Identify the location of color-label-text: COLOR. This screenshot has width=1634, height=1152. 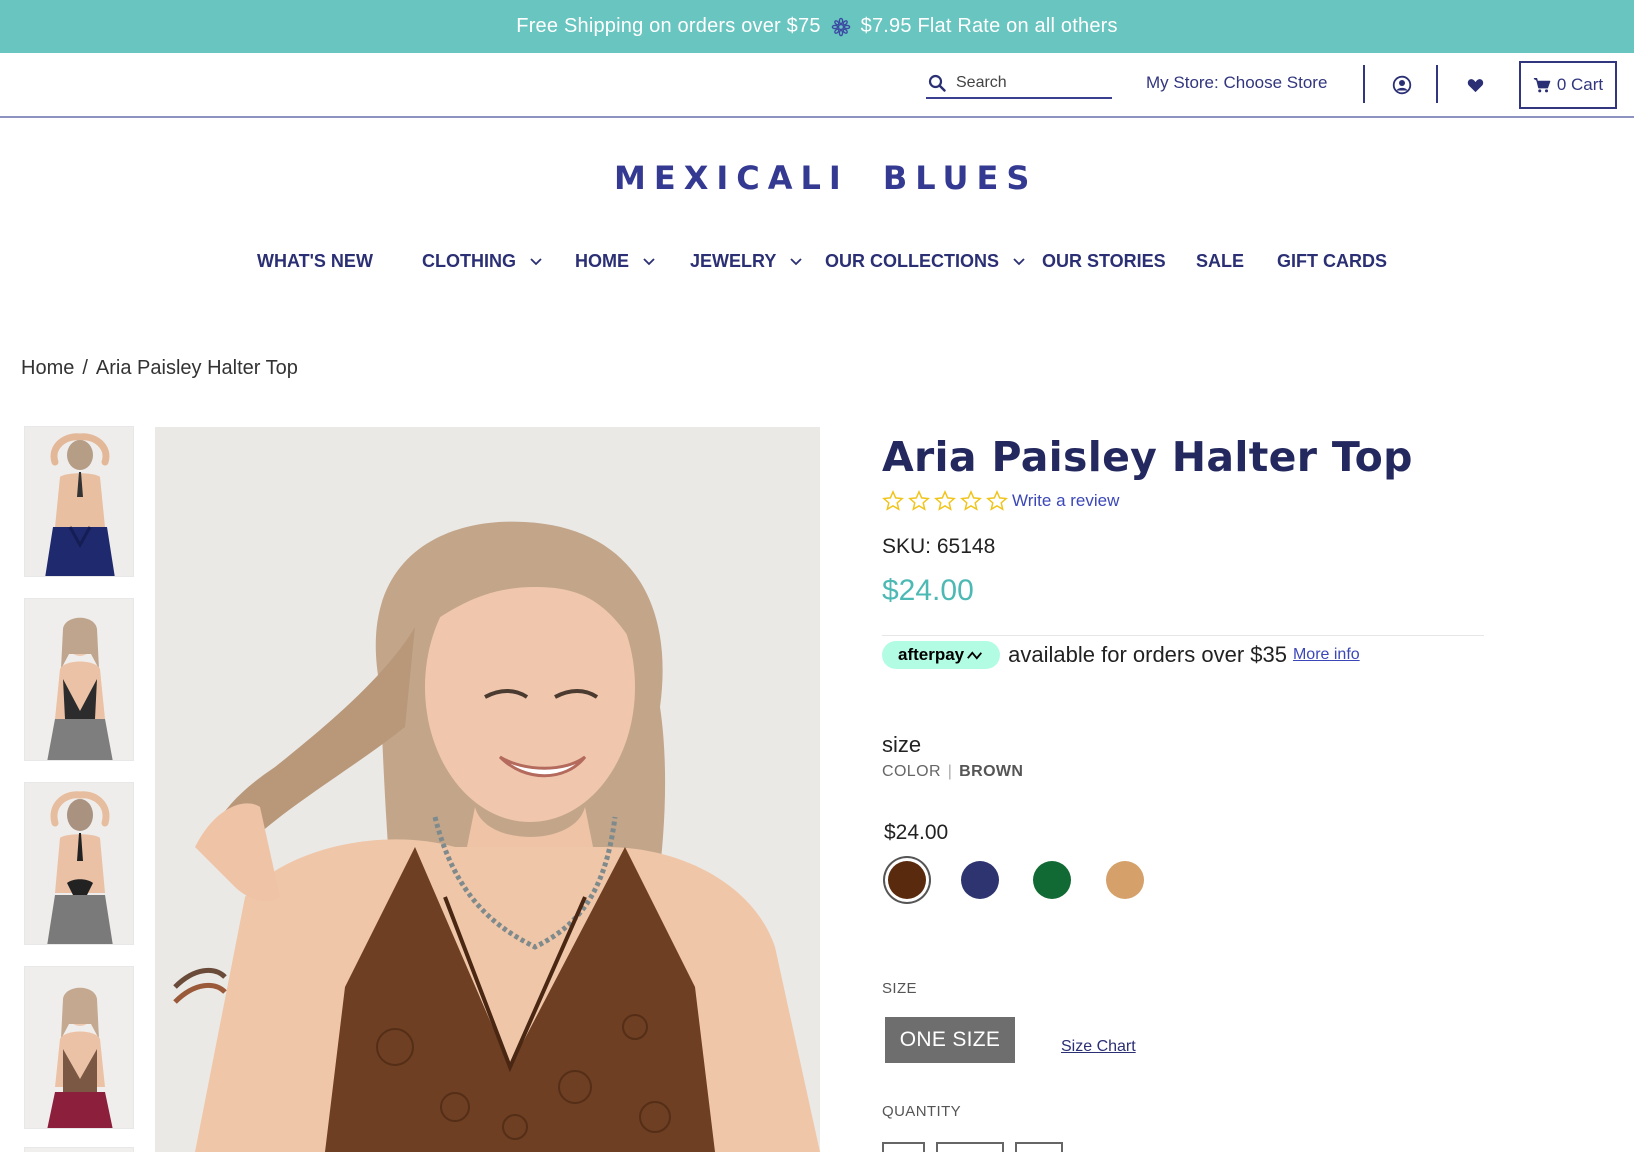
(911, 771).